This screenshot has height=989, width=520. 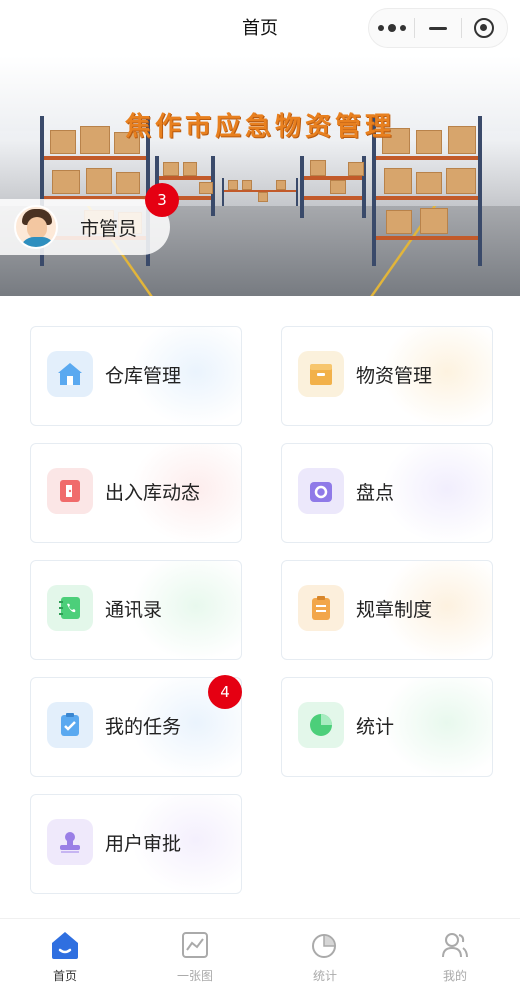 I want to click on tab-overview-map: 一张图, so click(x=195, y=954).